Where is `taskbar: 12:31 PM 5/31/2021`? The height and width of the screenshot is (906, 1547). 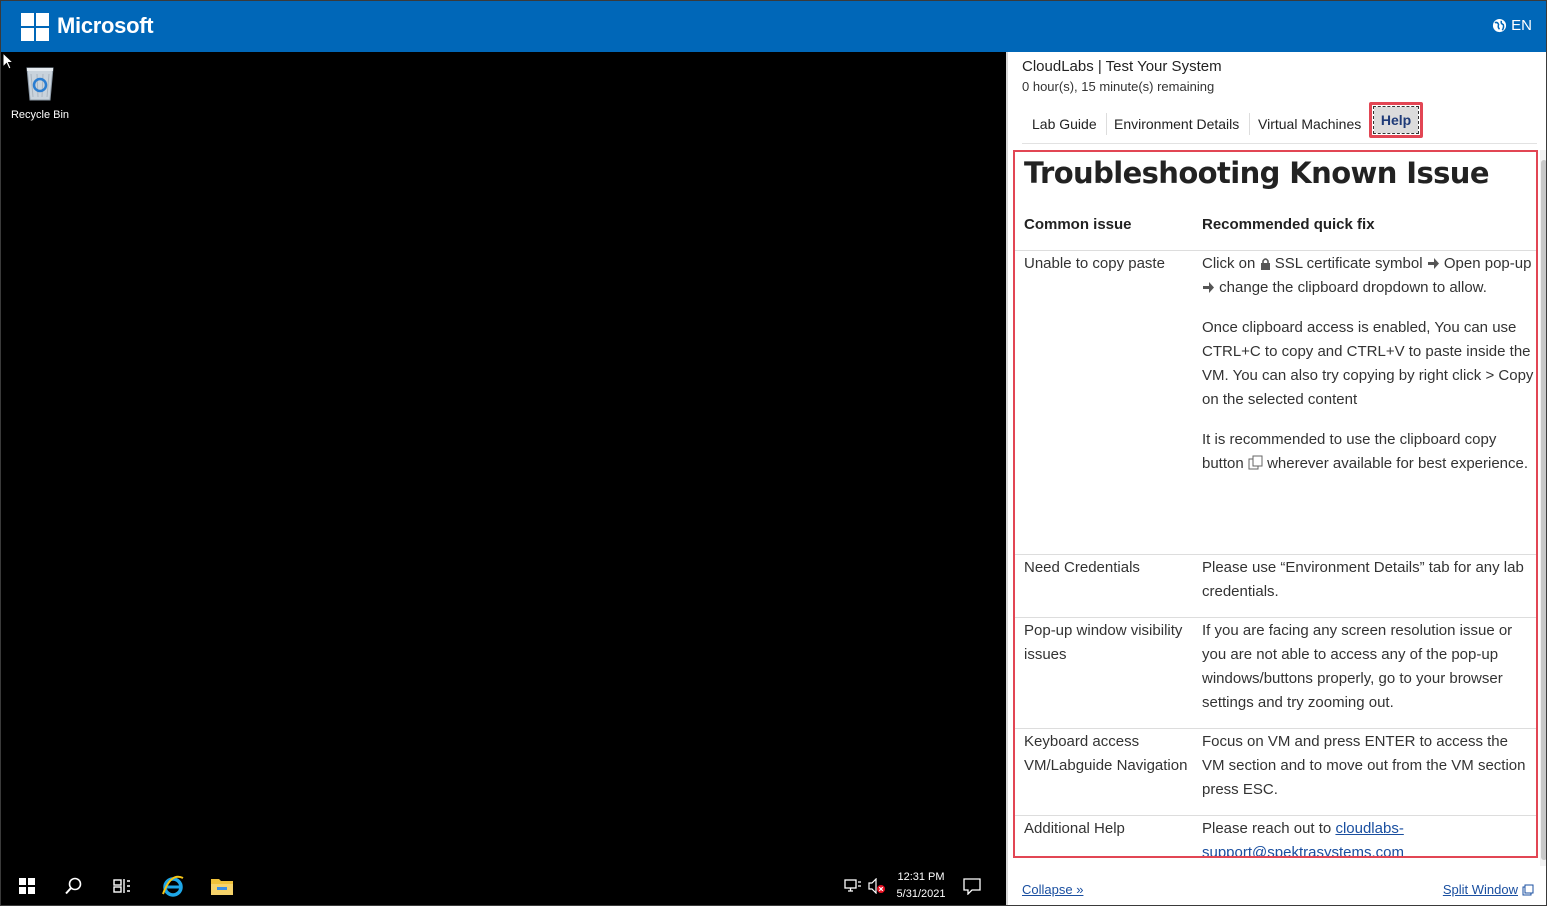
taskbar: 12:31 PM 5/31/2021 is located at coordinates (503, 885).